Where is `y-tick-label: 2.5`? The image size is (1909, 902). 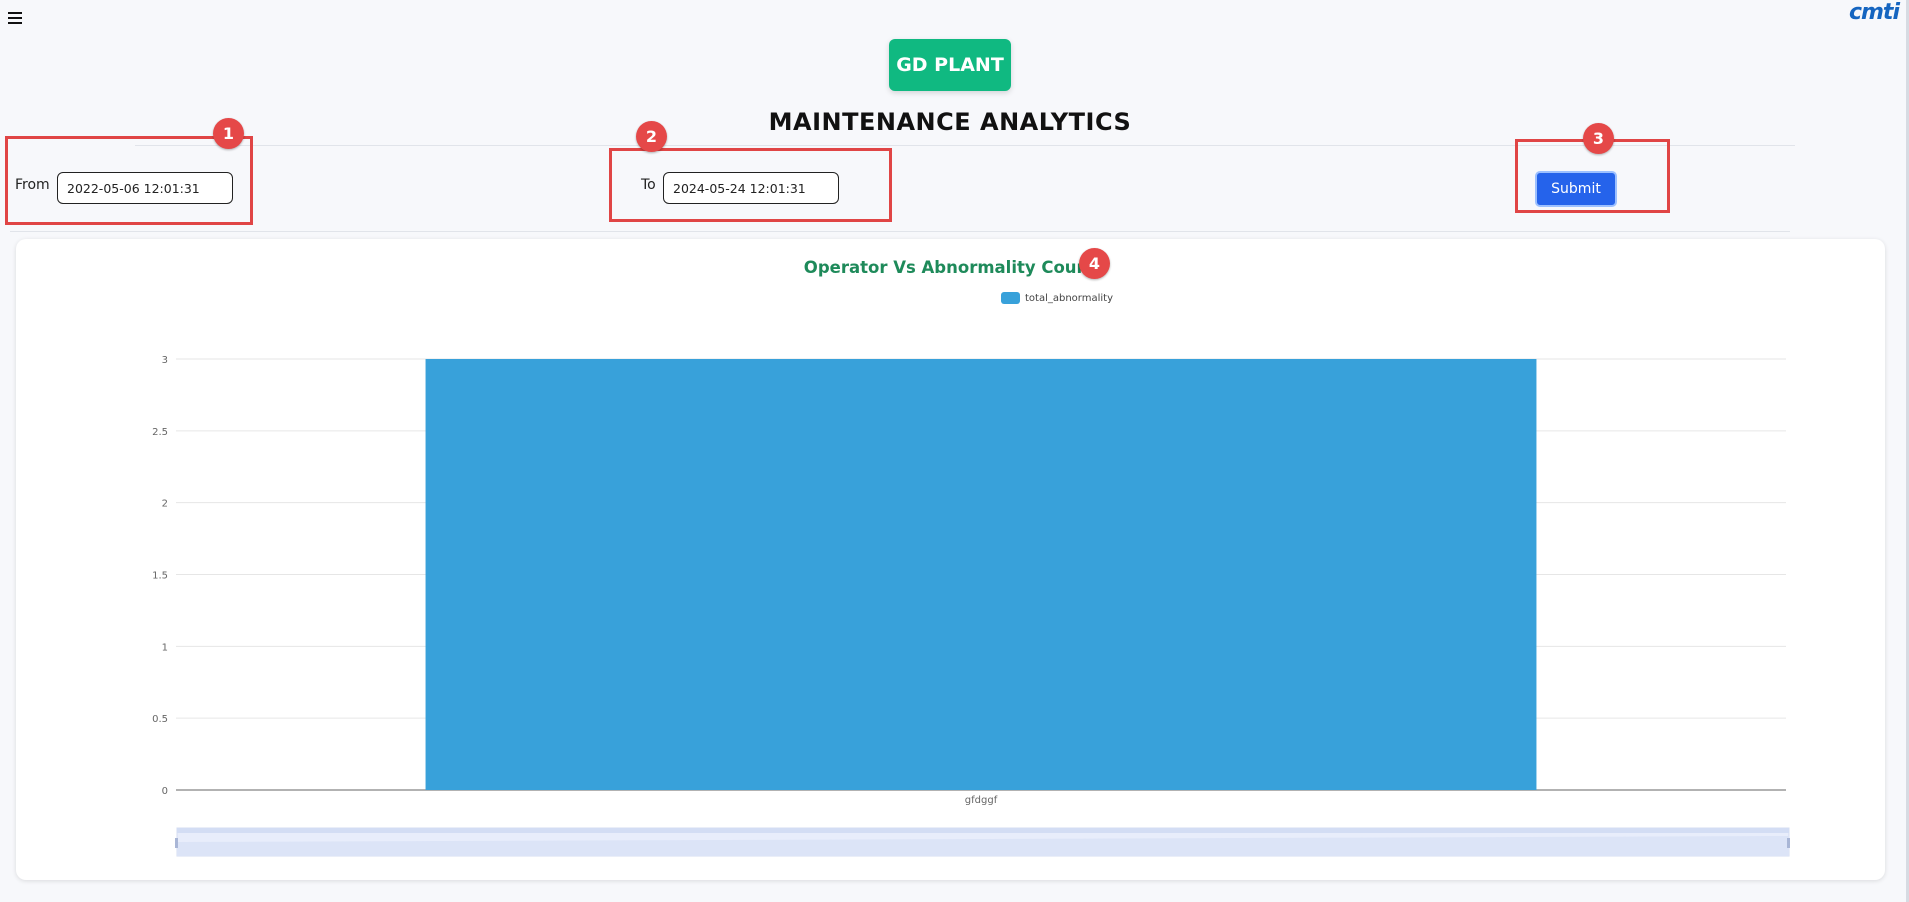
y-tick-label: 2.5 is located at coordinates (160, 432).